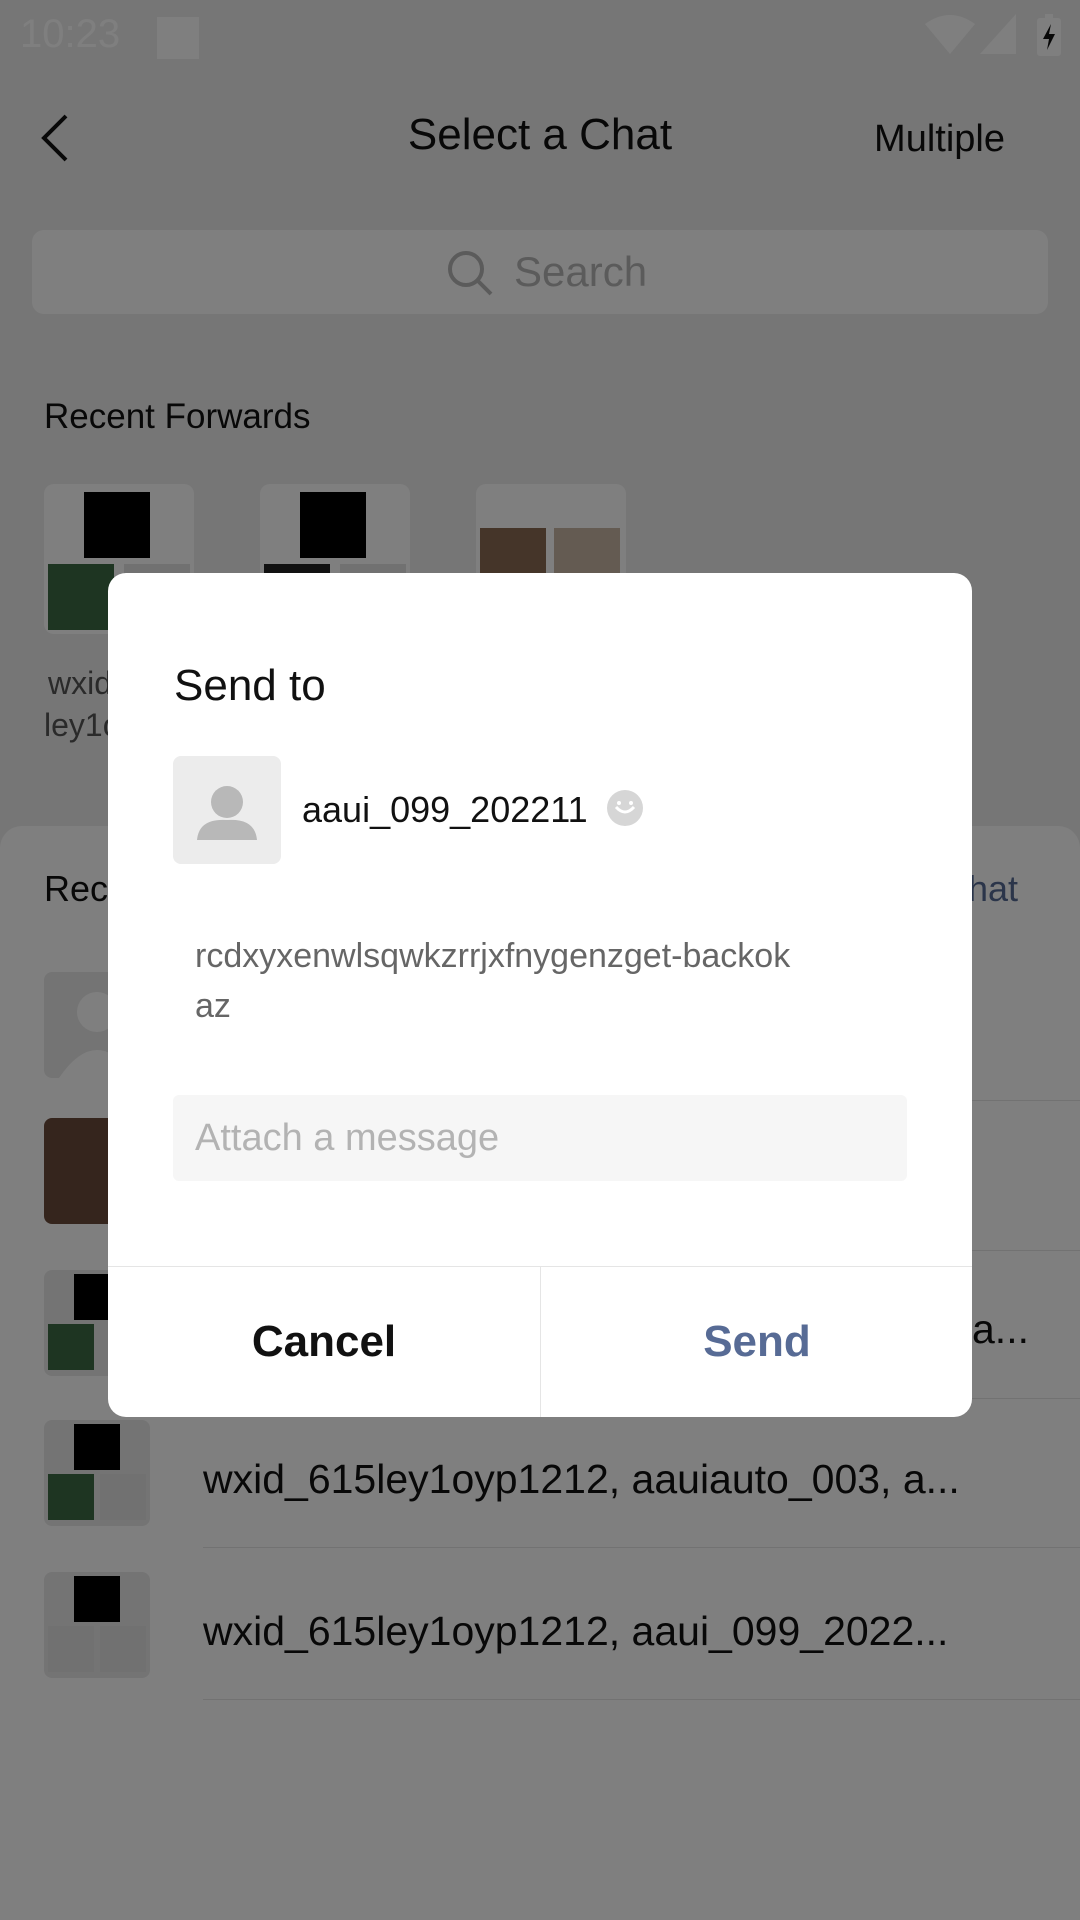 This screenshot has width=1080, height=1920. Describe the element at coordinates (250, 685) in the screenshot. I see `dialog-title: Send to` at that location.